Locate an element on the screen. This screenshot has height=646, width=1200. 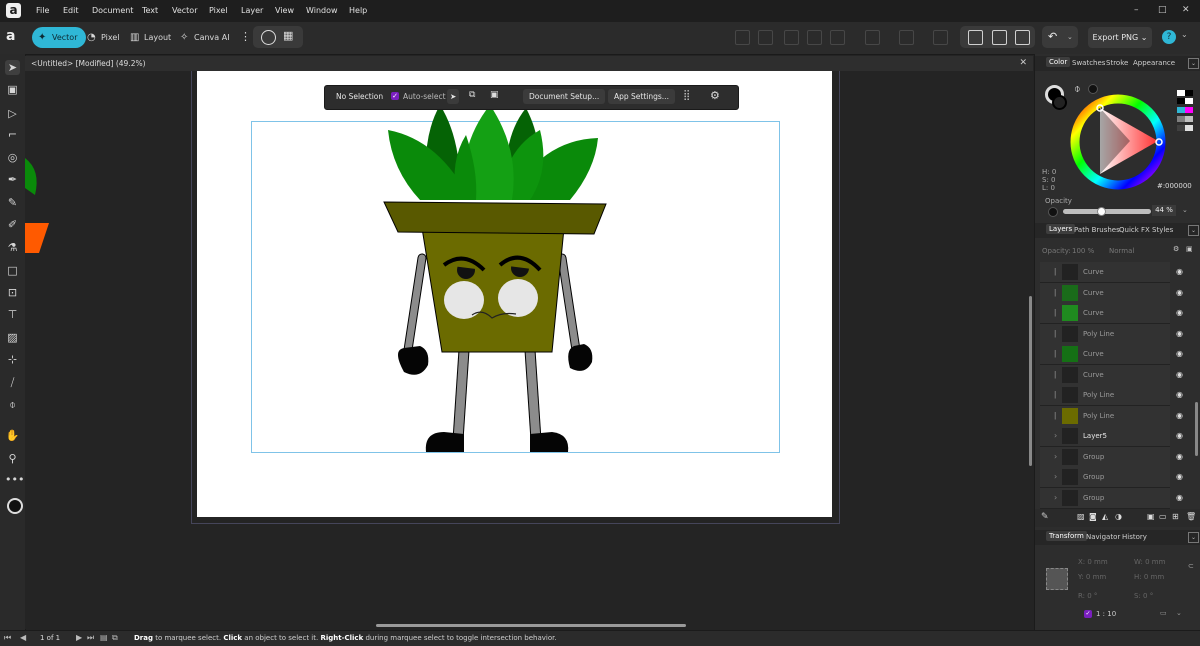
live-filter-icon: ◑ is located at coordinates (1118, 516).